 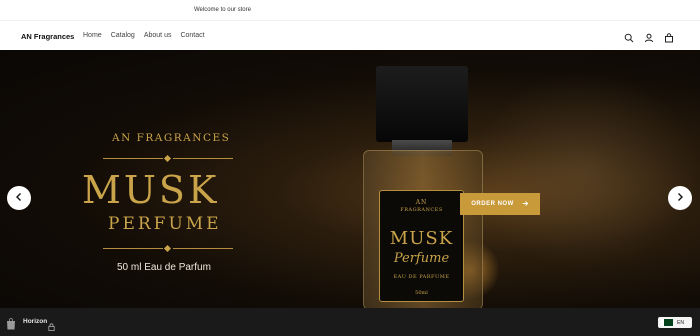 I want to click on chevron-left-icon, so click(x=19, y=198).